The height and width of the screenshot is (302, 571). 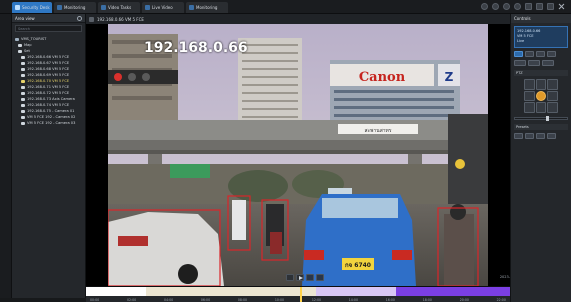 I want to click on preset-4-button, so click(x=551, y=136).